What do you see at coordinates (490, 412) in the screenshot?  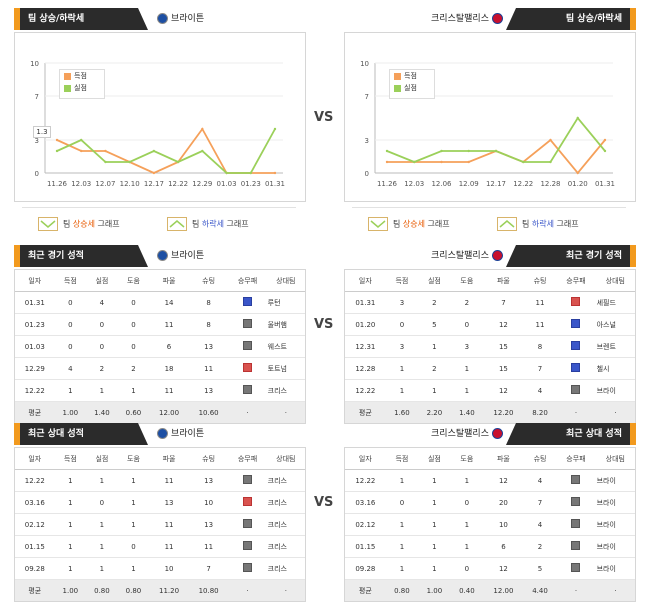 I see `average-row: 평균 1.60 2.20 1.40 12.20 8.20 · ·` at bounding box center [490, 412].